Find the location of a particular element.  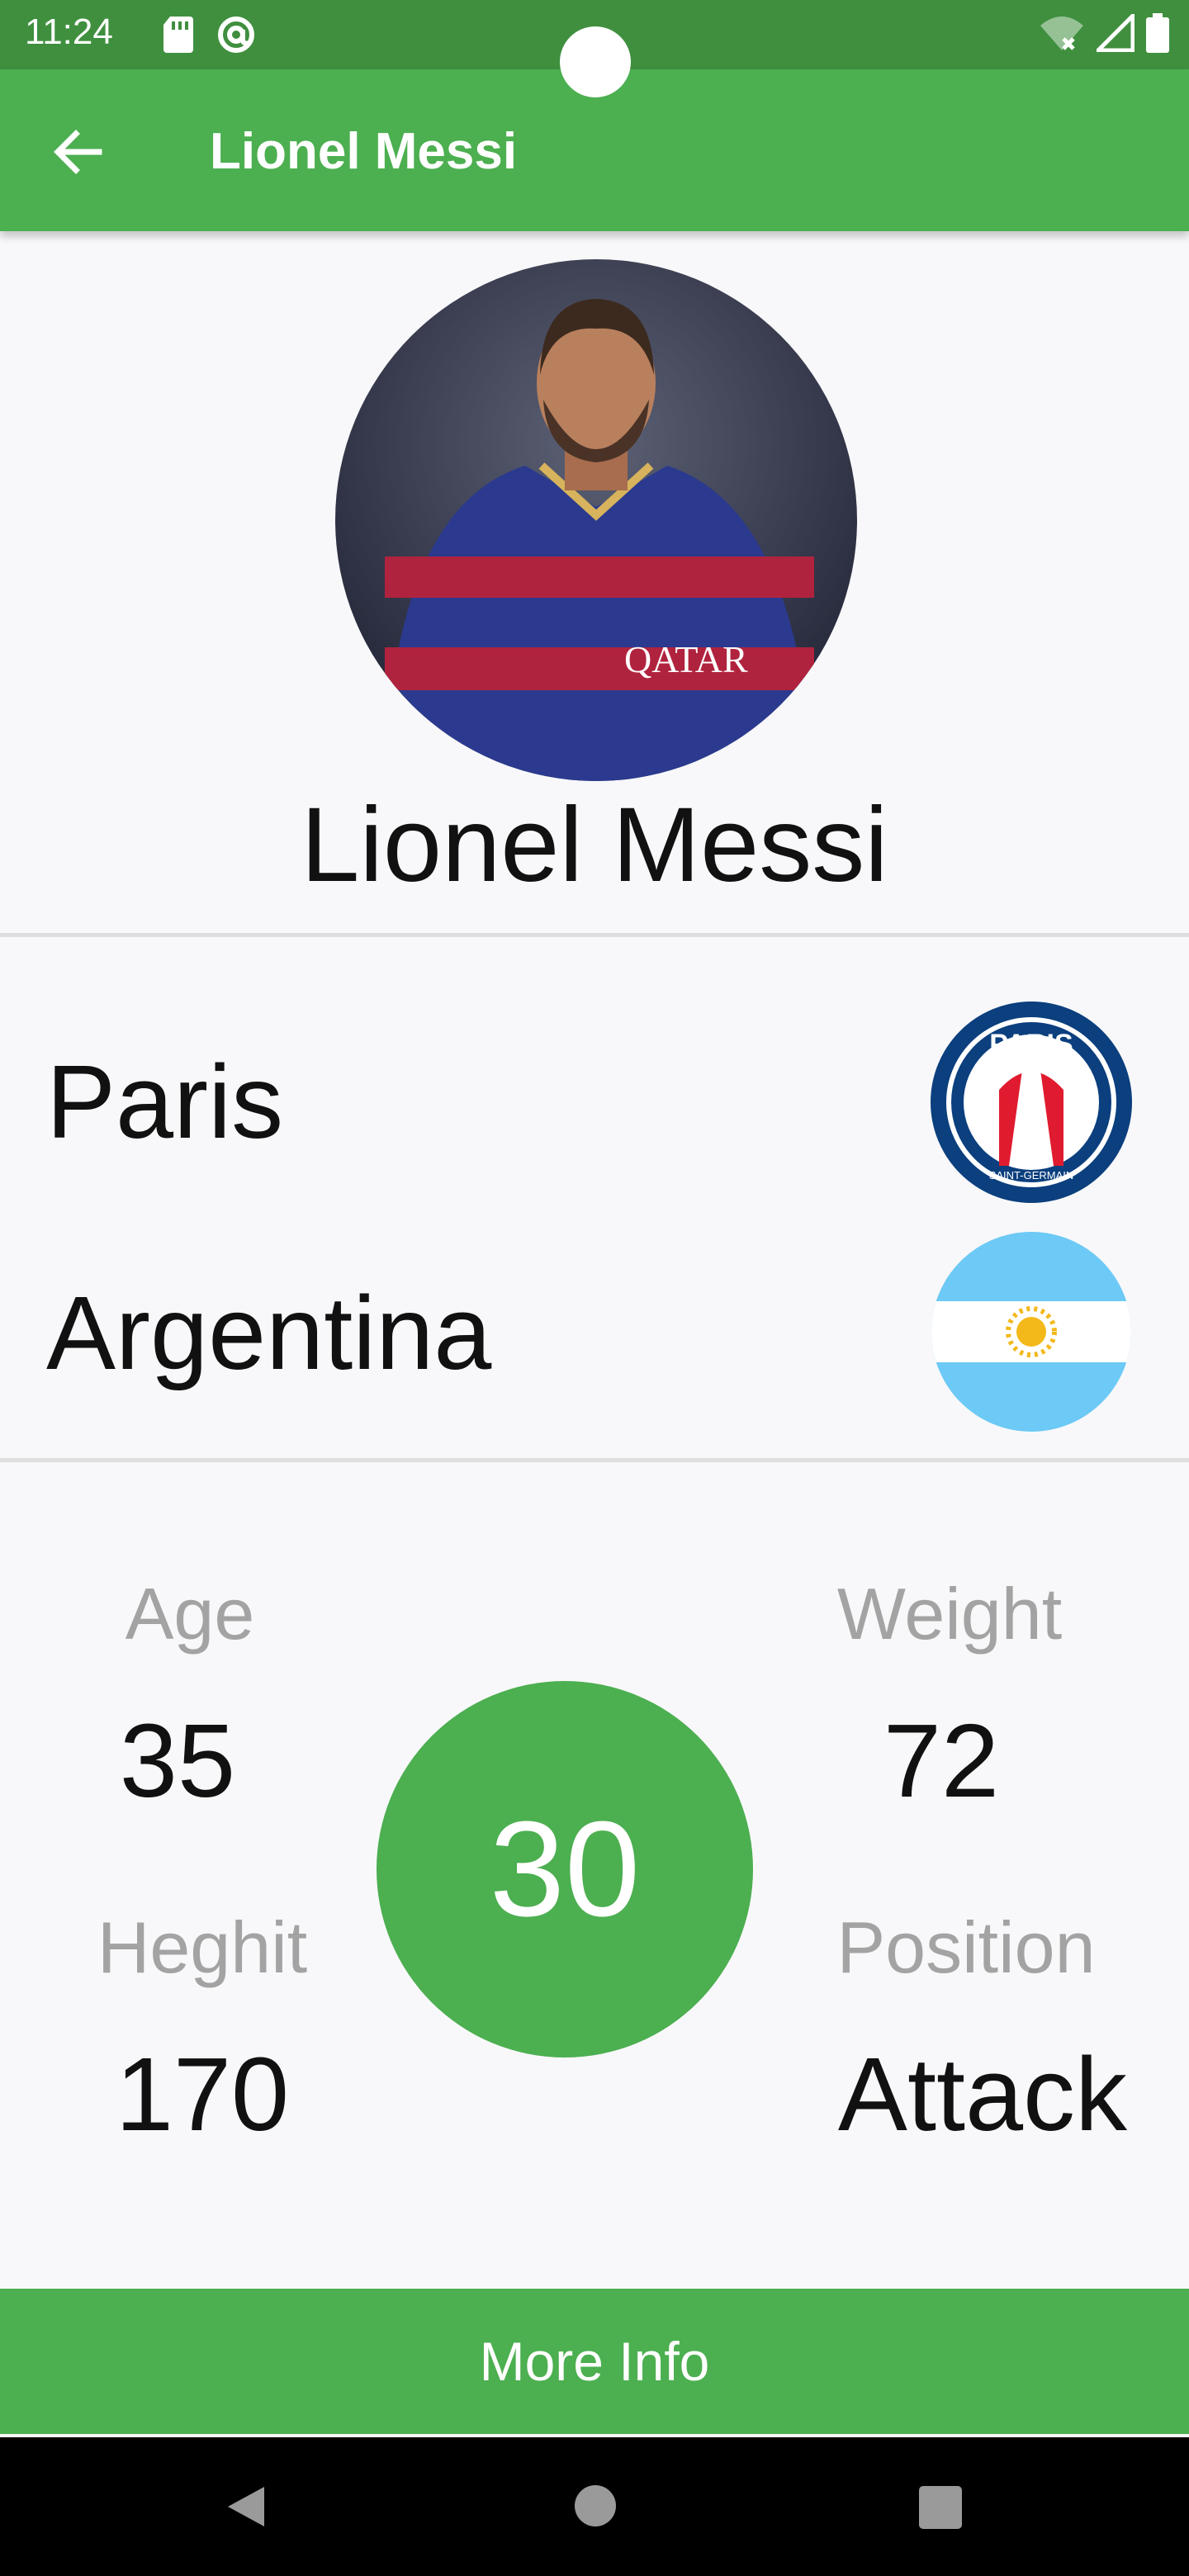

back-triangle-icon is located at coordinates (246, 2507).